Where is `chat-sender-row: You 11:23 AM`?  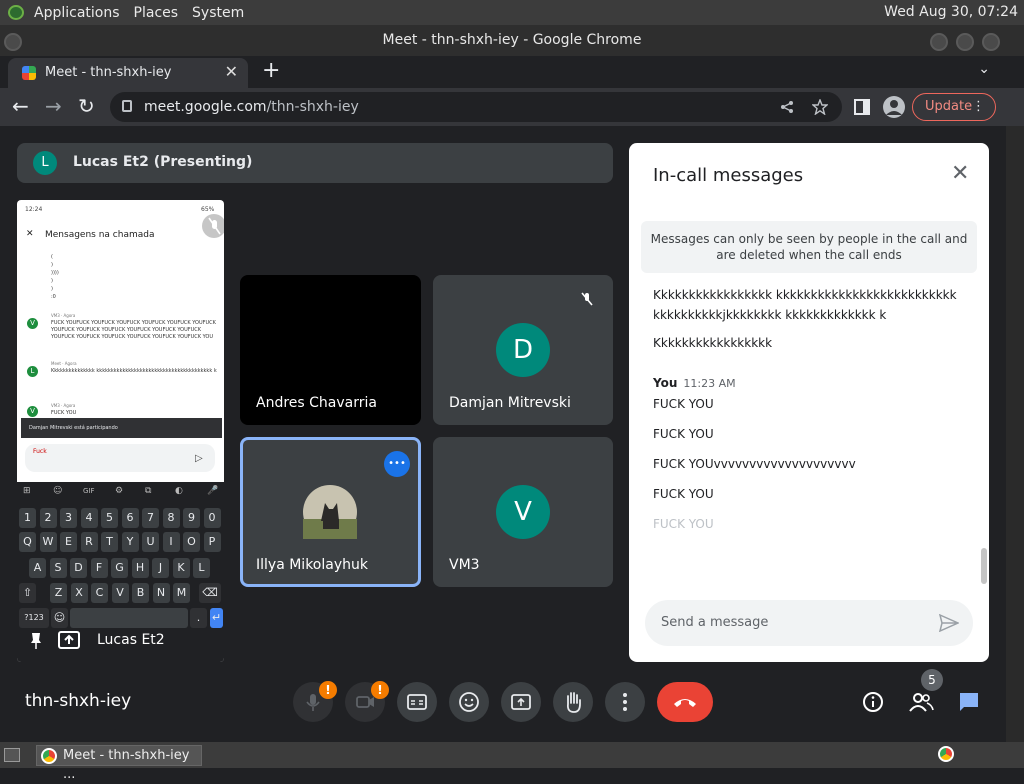
chat-sender-row: You 11:23 AM is located at coordinates (808, 383).